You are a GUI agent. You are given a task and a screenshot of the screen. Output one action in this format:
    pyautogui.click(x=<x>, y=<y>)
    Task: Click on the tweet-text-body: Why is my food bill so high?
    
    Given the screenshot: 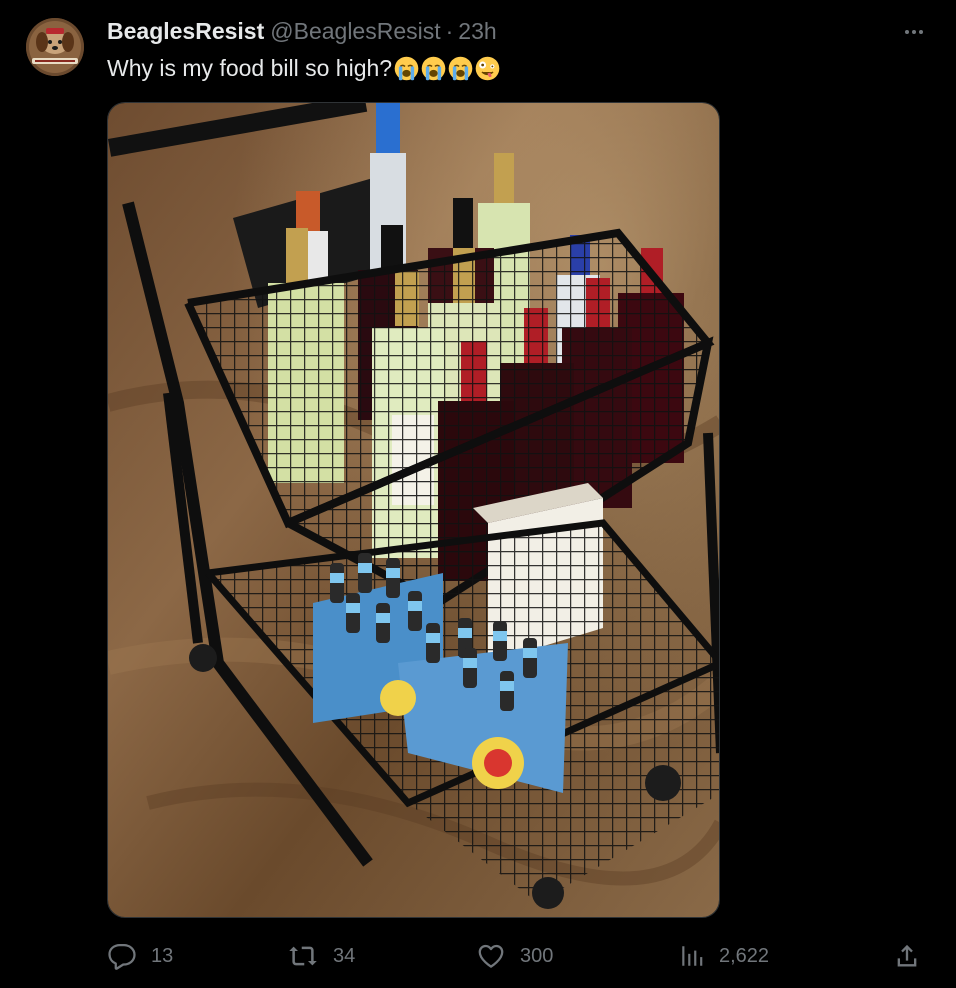 What is the action you would take?
    pyautogui.click(x=250, y=67)
    